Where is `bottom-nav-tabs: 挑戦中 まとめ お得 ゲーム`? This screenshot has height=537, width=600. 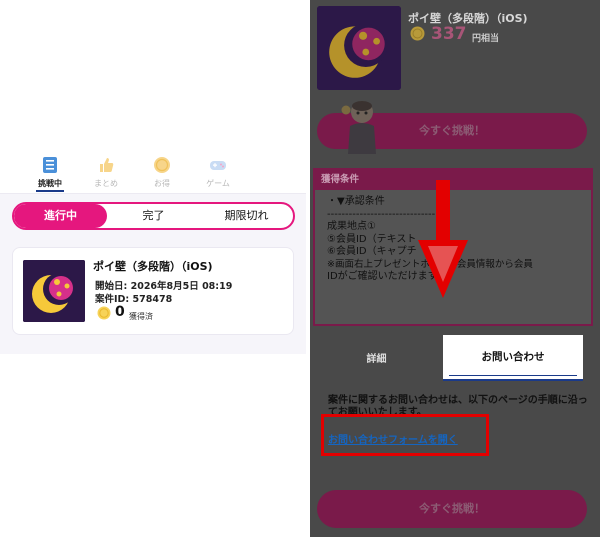
bottom-nav-tabs: 挑戦中 まとめ お得 ゲーム is located at coordinates (135, 173).